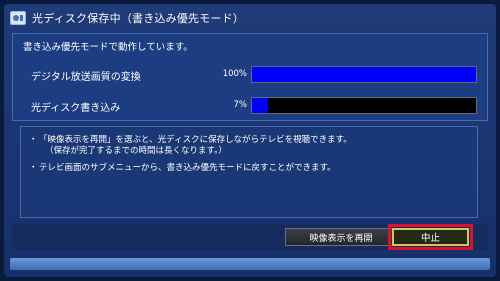 This screenshot has width=500, height=281. I want to click on button-bar: 映像表示を再開 中止, so click(250, 237).